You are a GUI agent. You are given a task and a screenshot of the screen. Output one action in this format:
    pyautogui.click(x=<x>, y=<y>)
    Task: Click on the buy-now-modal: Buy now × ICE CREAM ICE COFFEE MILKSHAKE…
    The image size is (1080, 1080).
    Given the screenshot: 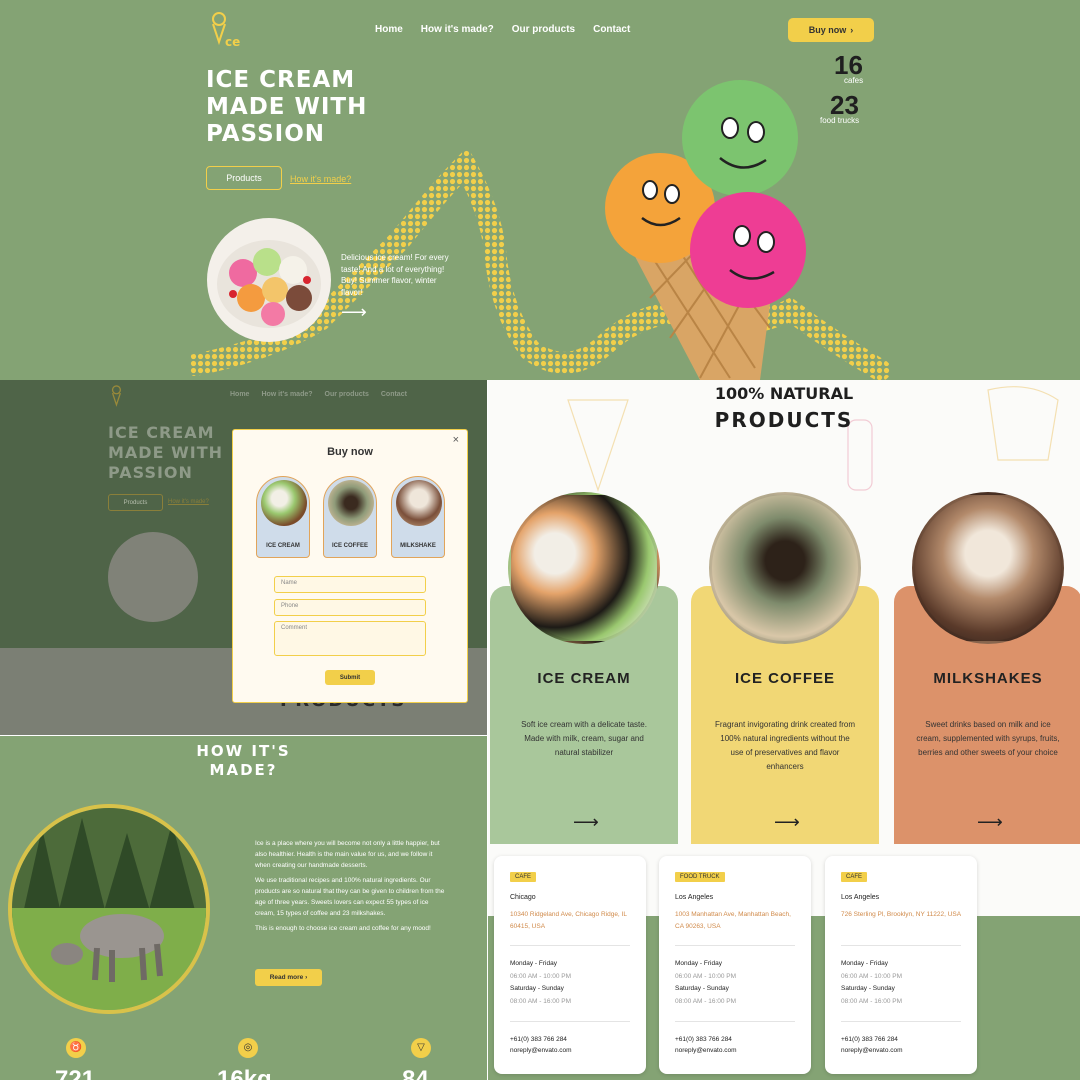 What is the action you would take?
    pyautogui.click(x=350, y=566)
    